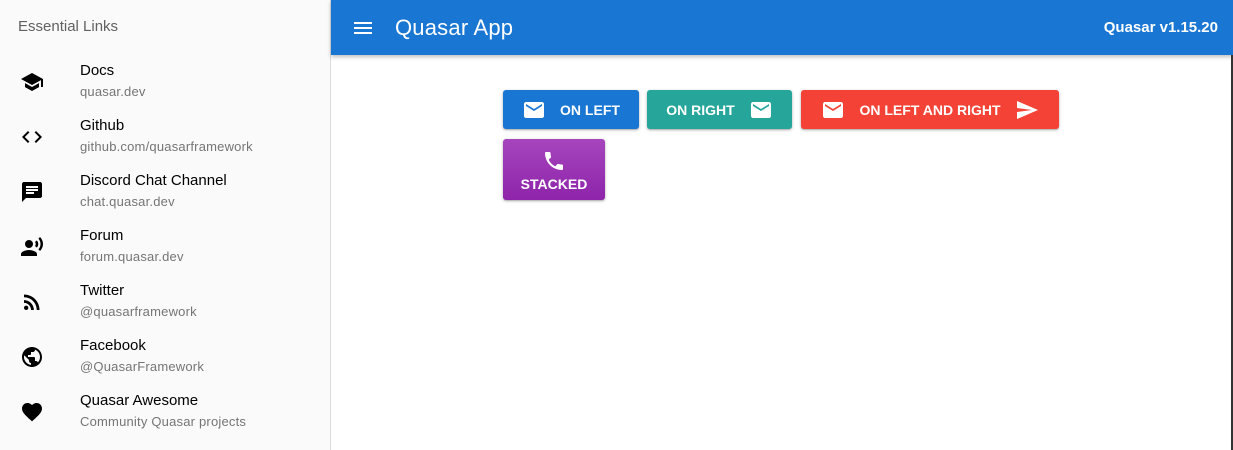 The image size is (1233, 450). What do you see at coordinates (165, 246) in the screenshot?
I see `drawer-item-forum: Forum forum.quasar.dev` at bounding box center [165, 246].